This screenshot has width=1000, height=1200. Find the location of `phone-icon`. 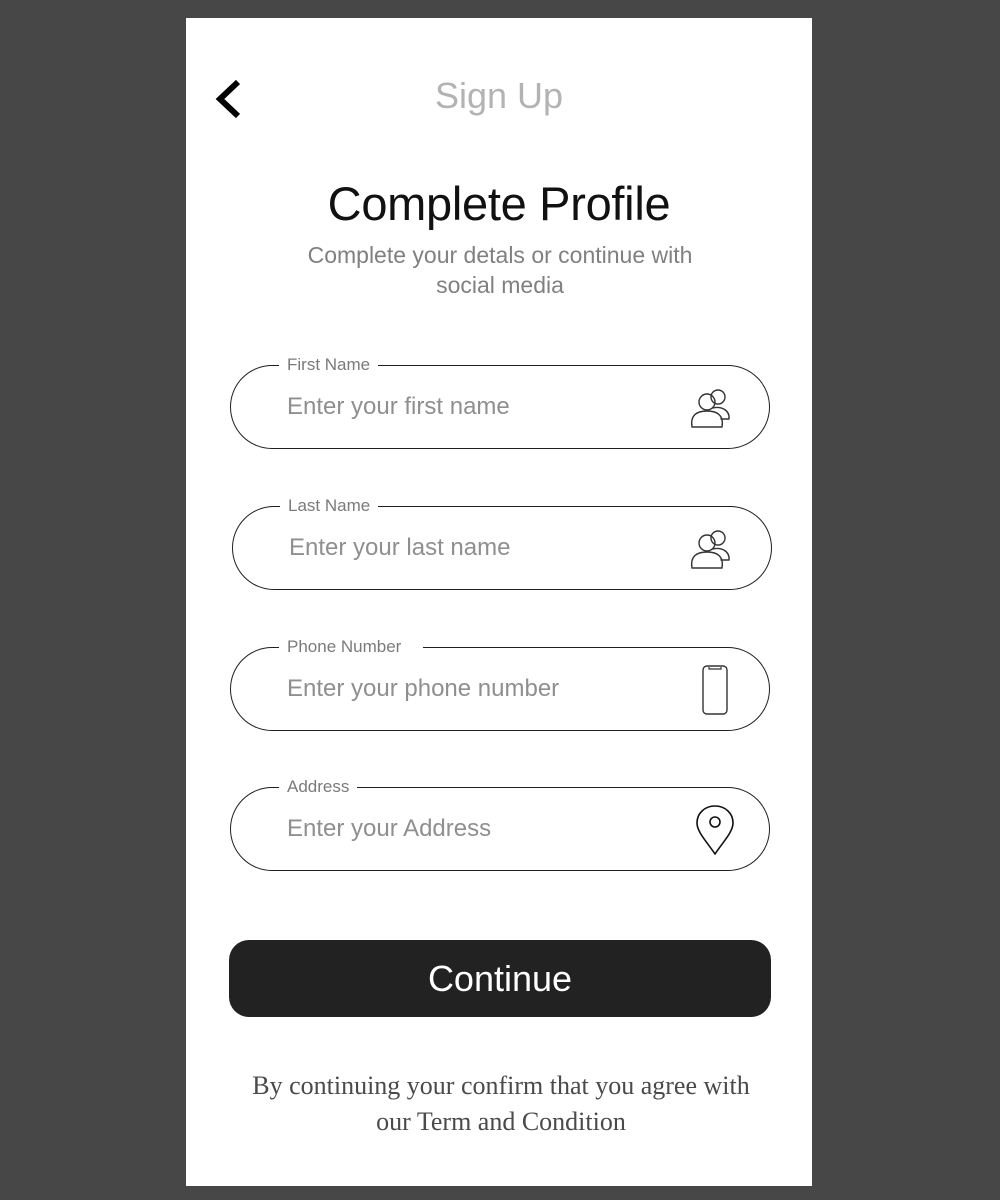

phone-icon is located at coordinates (715, 690).